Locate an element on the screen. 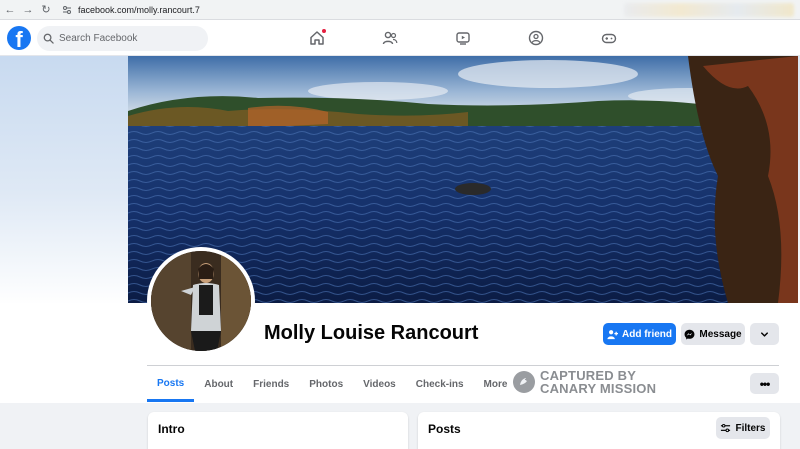 The image size is (800, 449). tab-photos: Photos is located at coordinates (326, 384).